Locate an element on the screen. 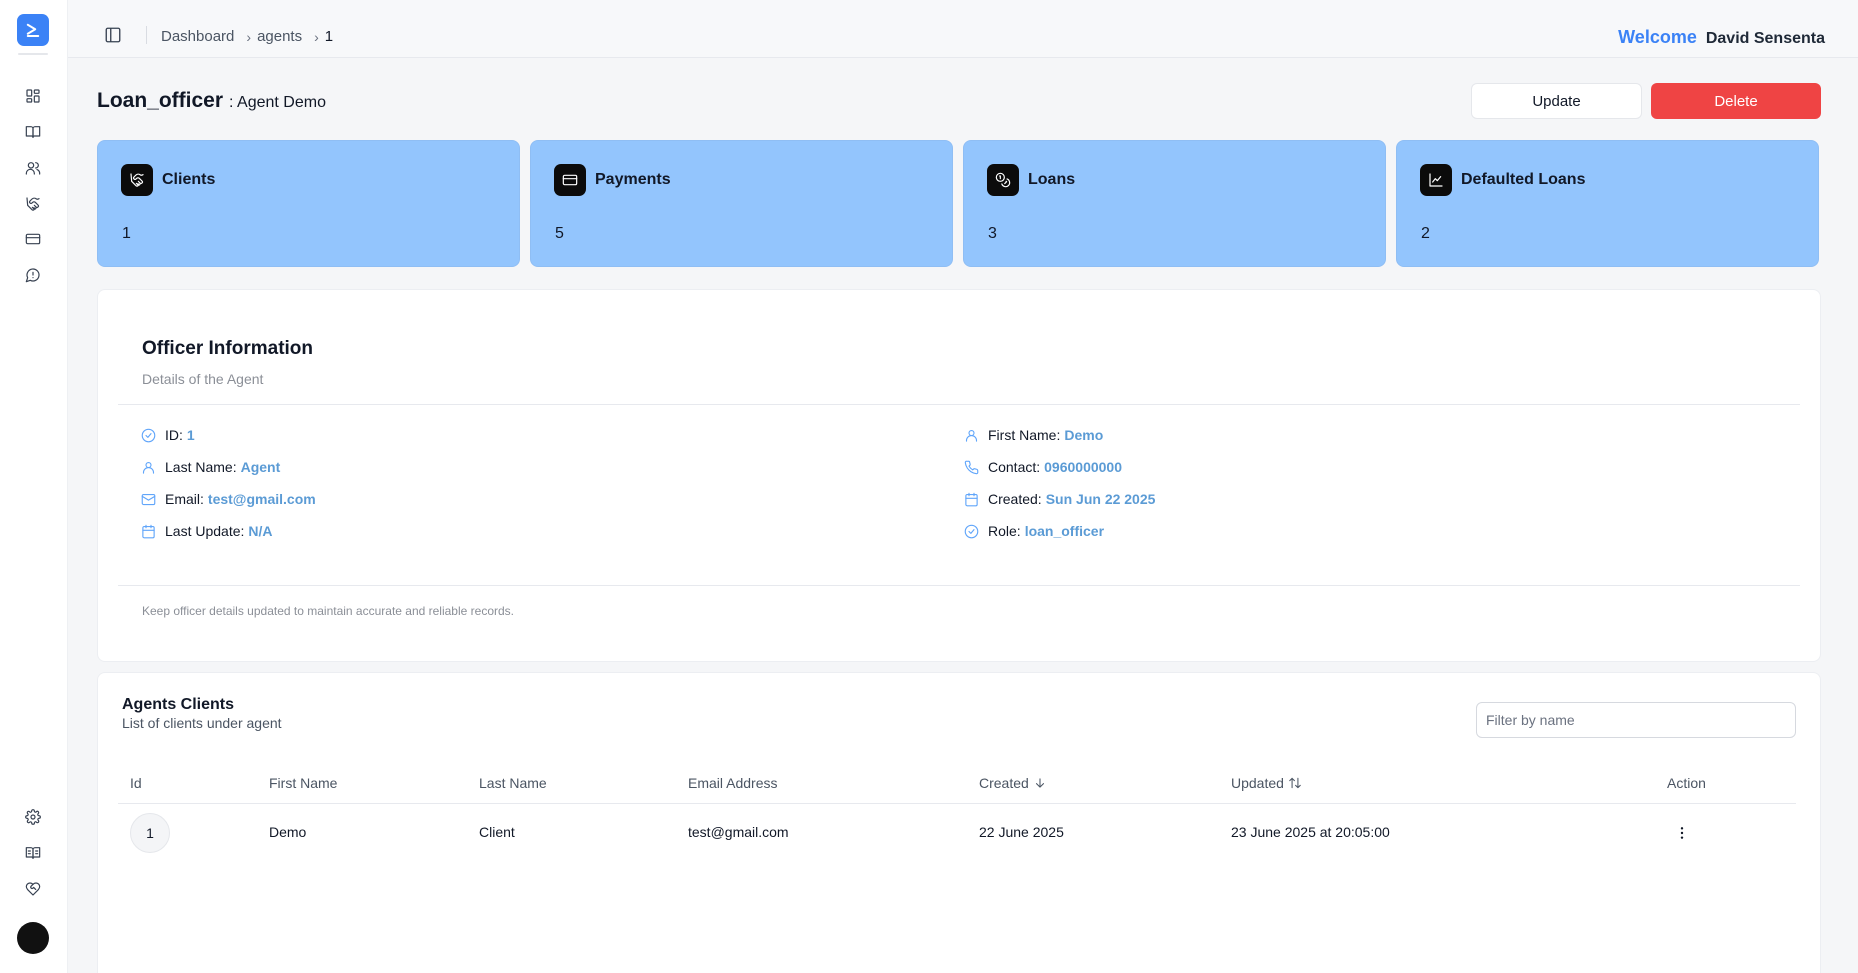 The height and width of the screenshot is (973, 1858). column-header-first-name: First Name is located at coordinates (303, 783).